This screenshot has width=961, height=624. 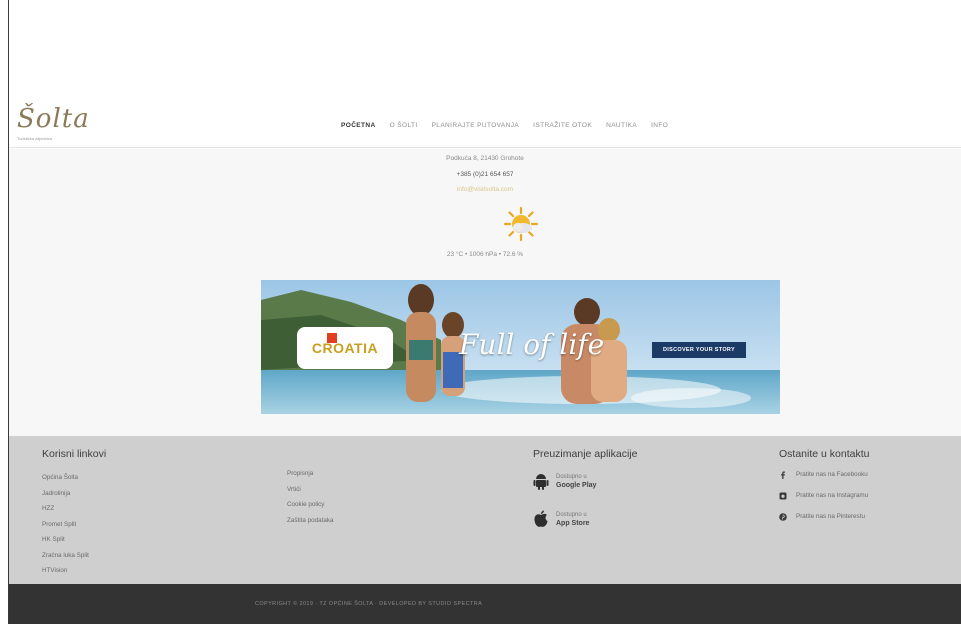 I want to click on apps-title: Preuzimanje aplikacije, so click(x=585, y=454).